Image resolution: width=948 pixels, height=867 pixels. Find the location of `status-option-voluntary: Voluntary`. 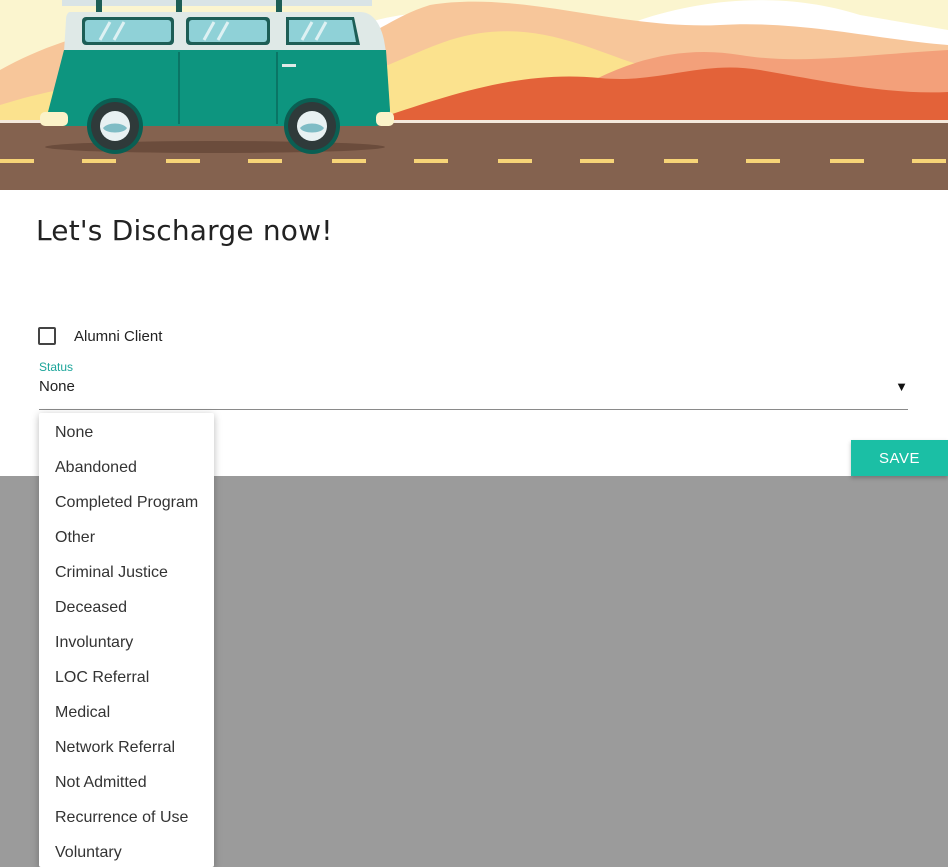

status-option-voluntary: Voluntary is located at coordinates (126, 851).